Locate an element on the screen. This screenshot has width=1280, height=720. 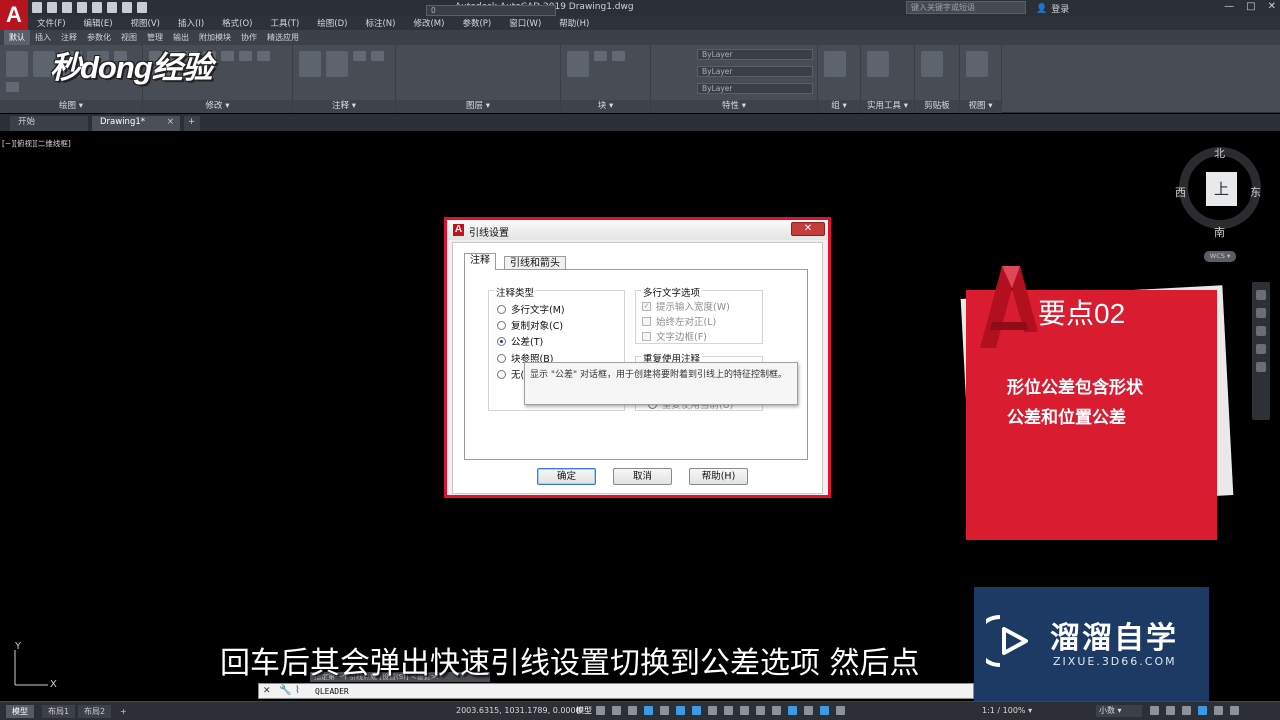
plot-icon is located at coordinates (97, 7).